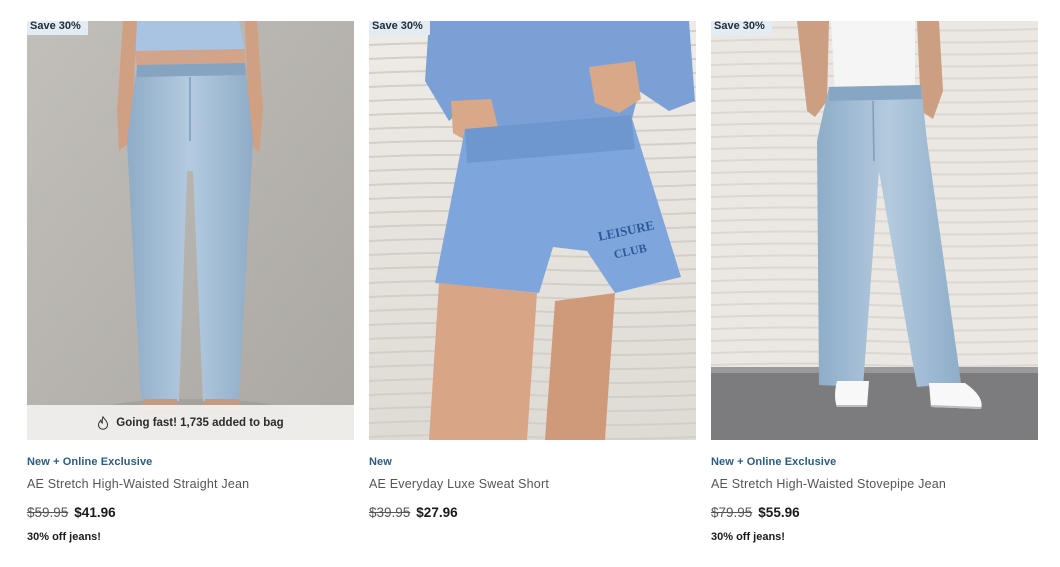  I want to click on price-row: $79.95 $55.96, so click(874, 514).